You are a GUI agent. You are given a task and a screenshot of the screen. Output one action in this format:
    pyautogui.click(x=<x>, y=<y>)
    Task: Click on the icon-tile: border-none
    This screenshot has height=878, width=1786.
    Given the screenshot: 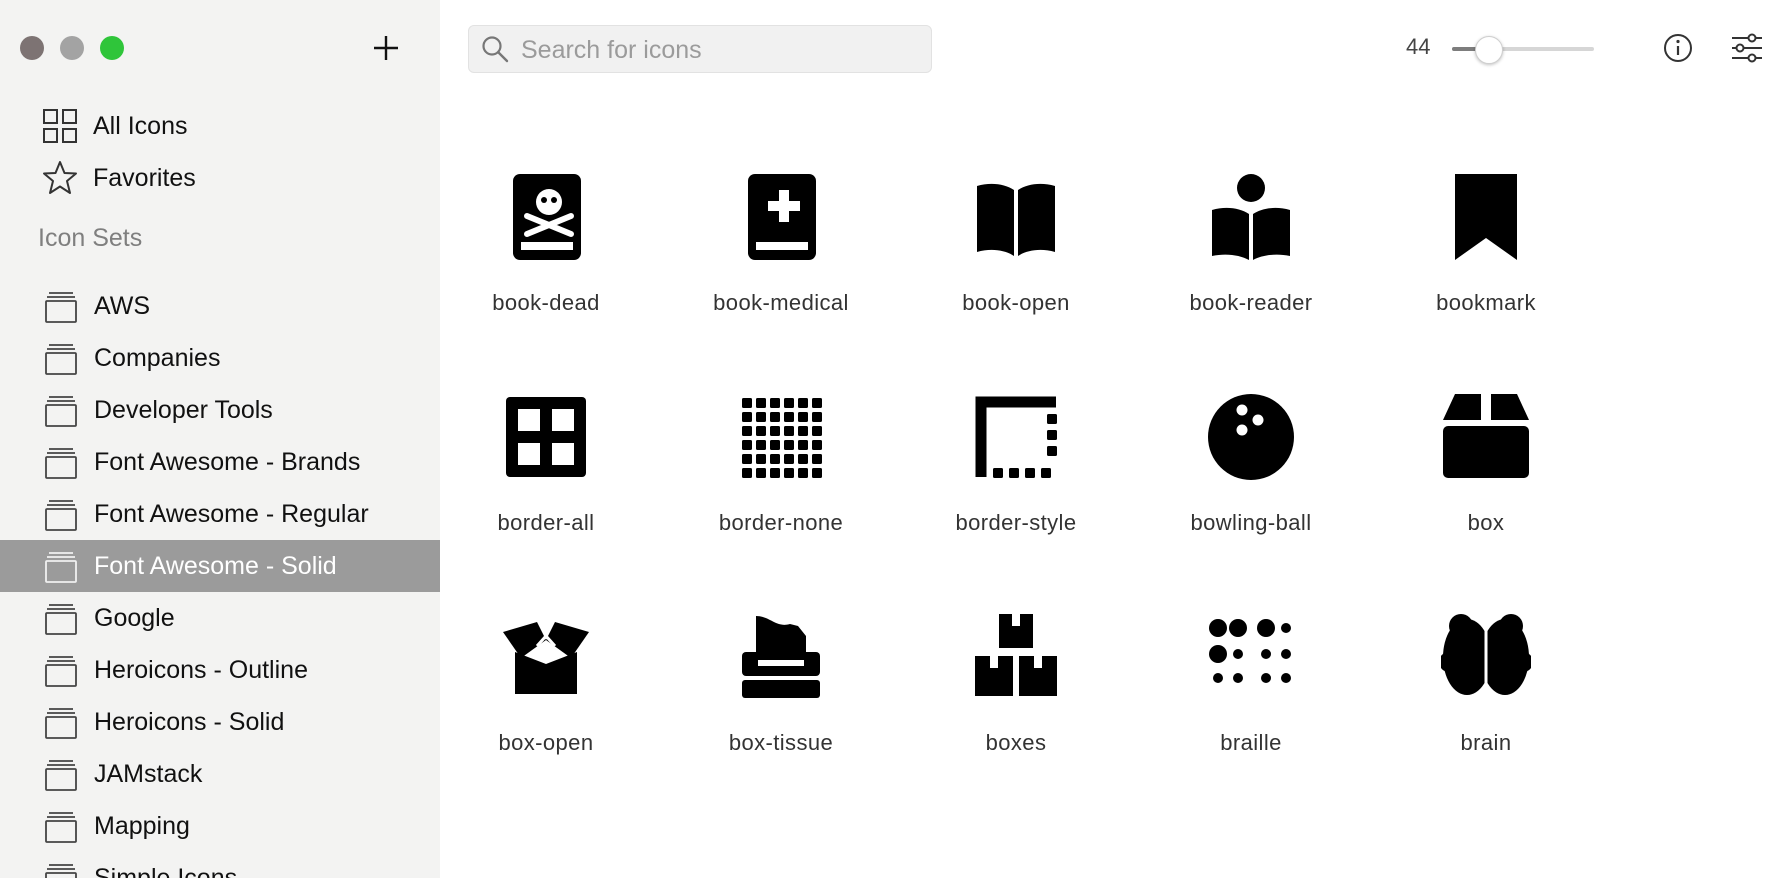 What is the action you would take?
    pyautogui.click(x=781, y=465)
    